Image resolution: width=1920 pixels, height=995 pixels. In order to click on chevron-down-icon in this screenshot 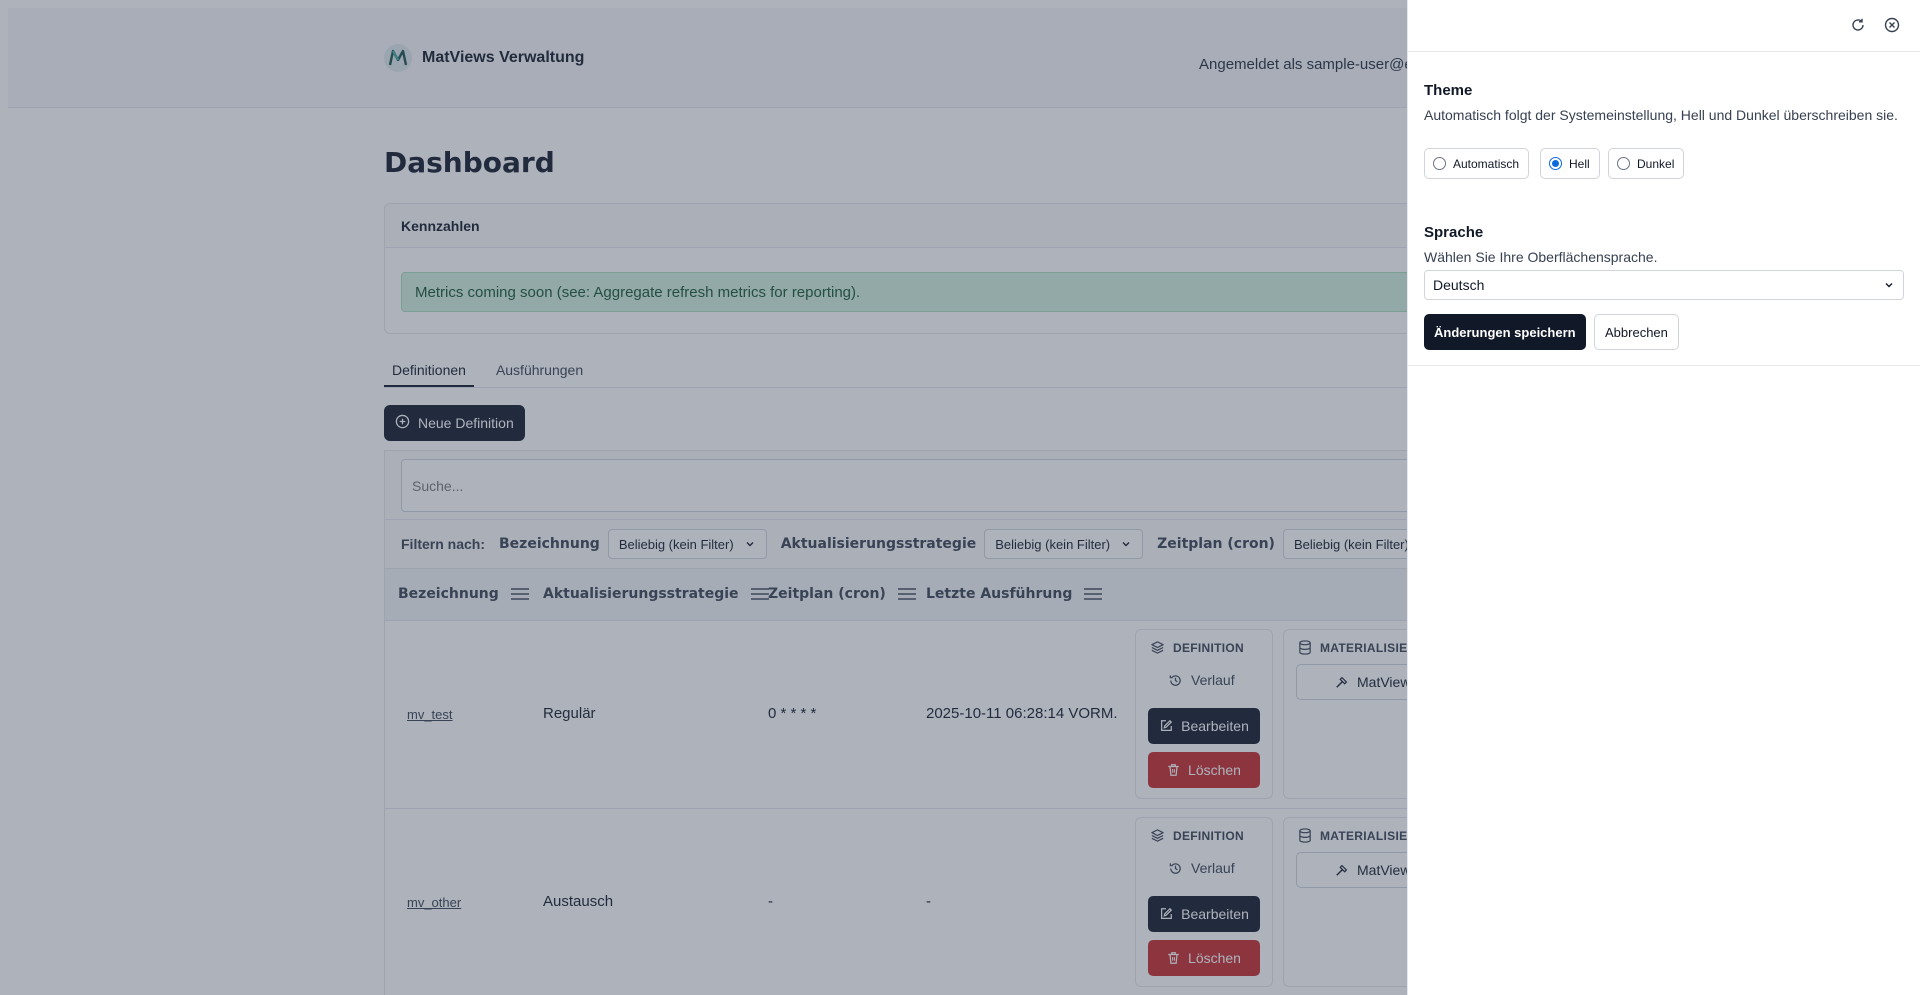, I will do `click(1889, 285)`.